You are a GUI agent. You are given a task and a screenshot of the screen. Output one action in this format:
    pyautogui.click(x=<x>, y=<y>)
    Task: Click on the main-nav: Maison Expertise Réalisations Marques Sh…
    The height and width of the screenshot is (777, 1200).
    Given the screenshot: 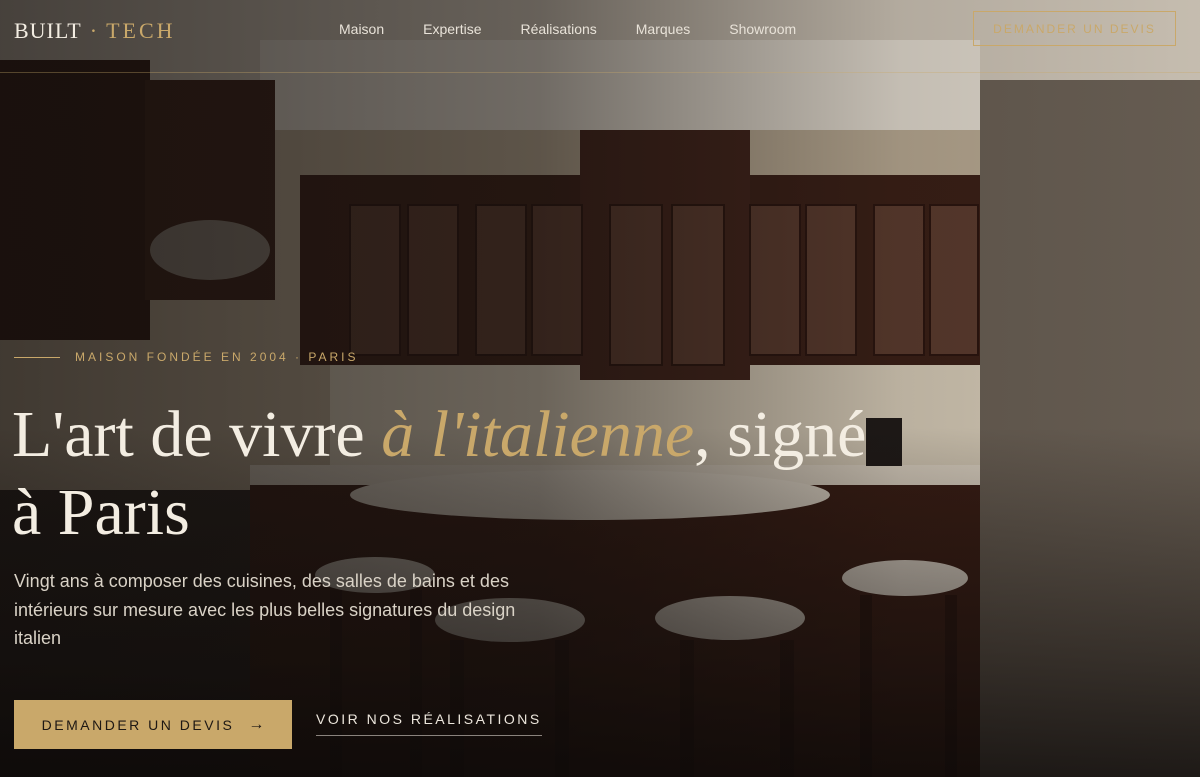 What is the action you would take?
    pyautogui.click(x=567, y=29)
    